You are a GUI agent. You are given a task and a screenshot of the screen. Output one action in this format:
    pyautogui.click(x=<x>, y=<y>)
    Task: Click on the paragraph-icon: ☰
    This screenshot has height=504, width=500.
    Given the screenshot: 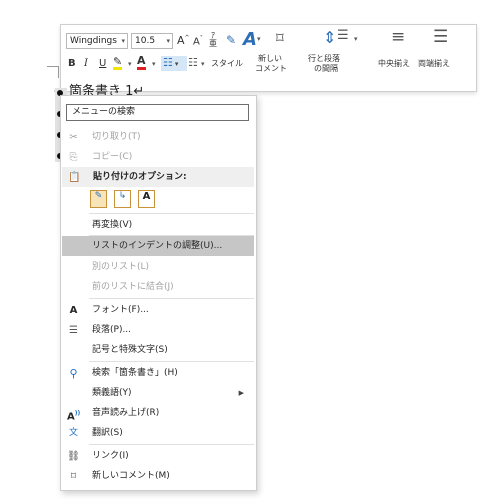 What is the action you would take?
    pyautogui.click(x=73, y=330)
    